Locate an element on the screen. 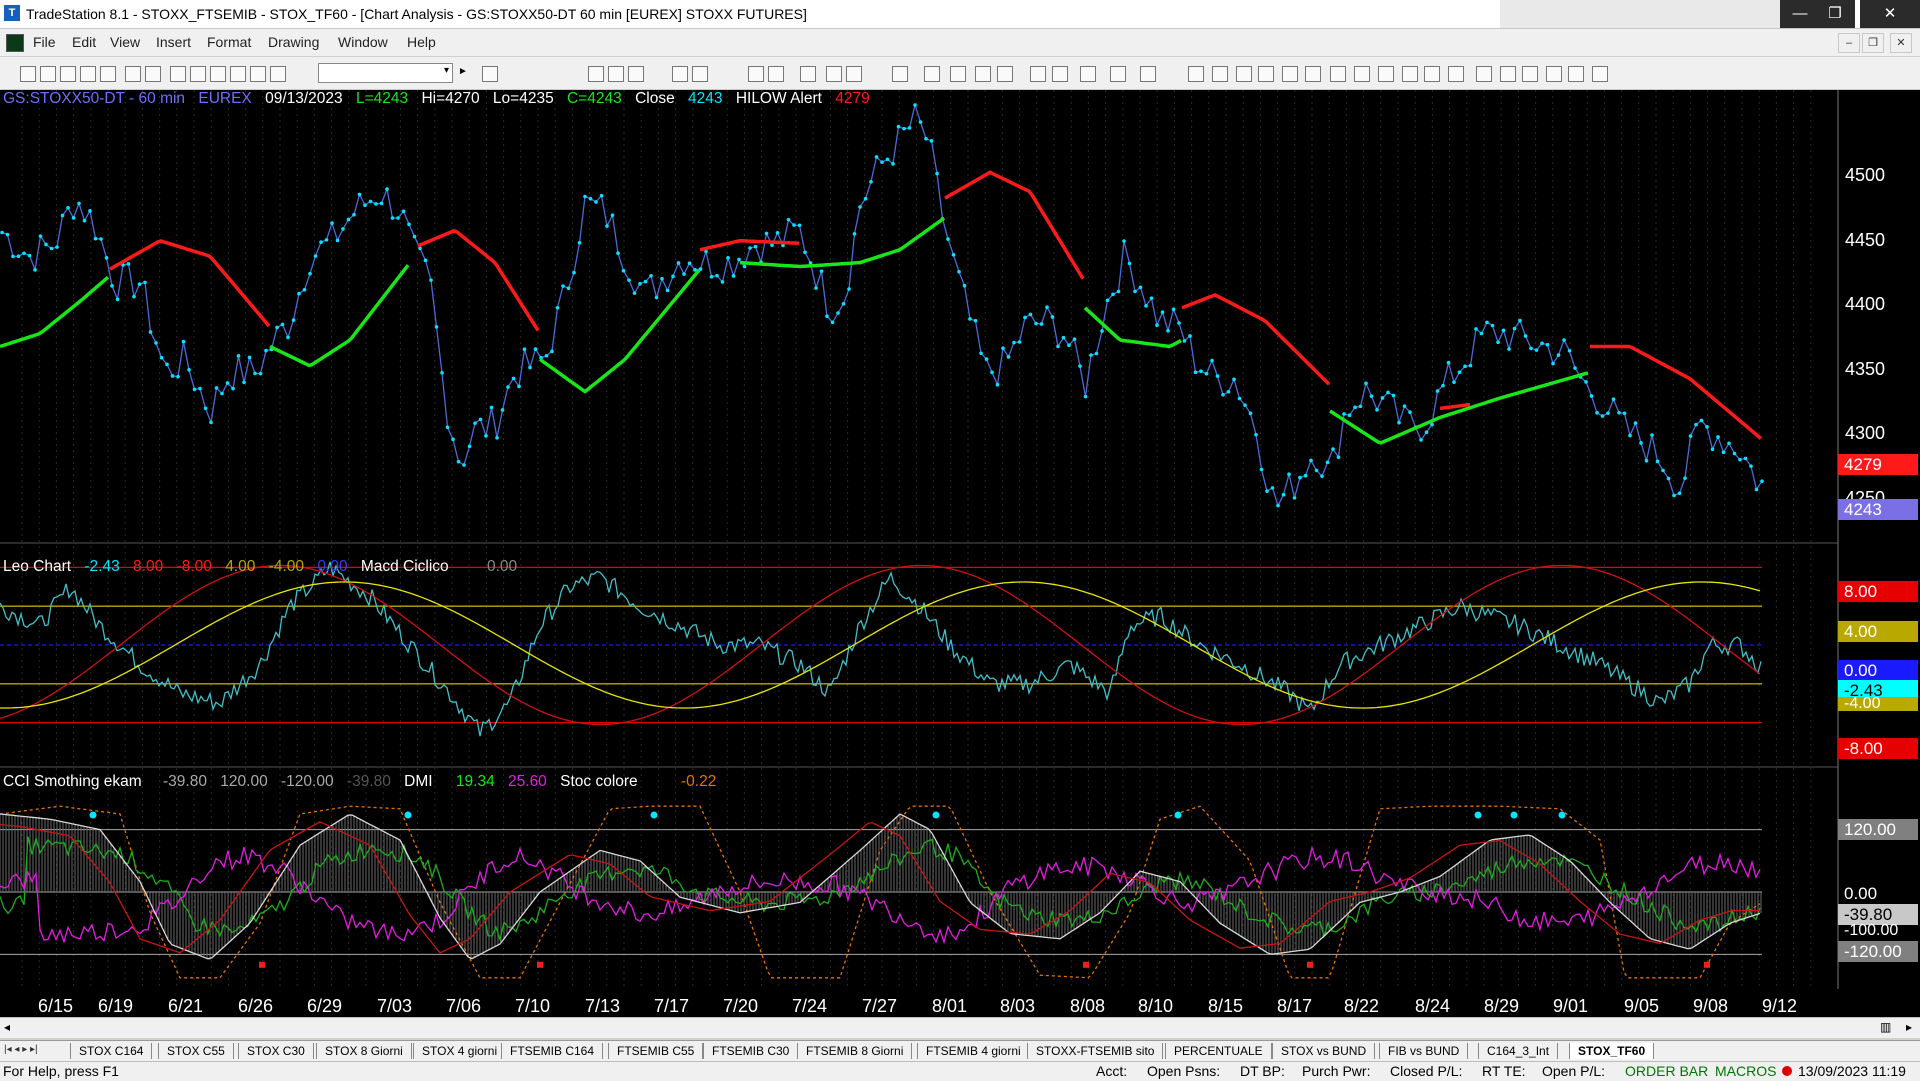 This screenshot has width=1920, height=1081. arrows-icon is located at coordinates (932, 74).